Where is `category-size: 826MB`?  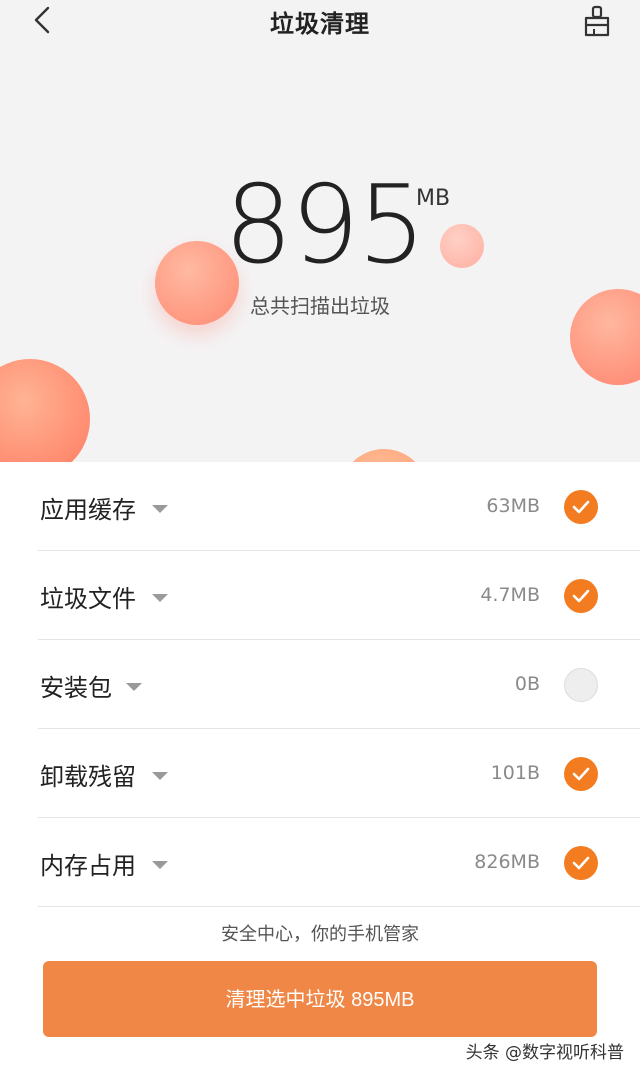
category-size: 826MB is located at coordinates (507, 862).